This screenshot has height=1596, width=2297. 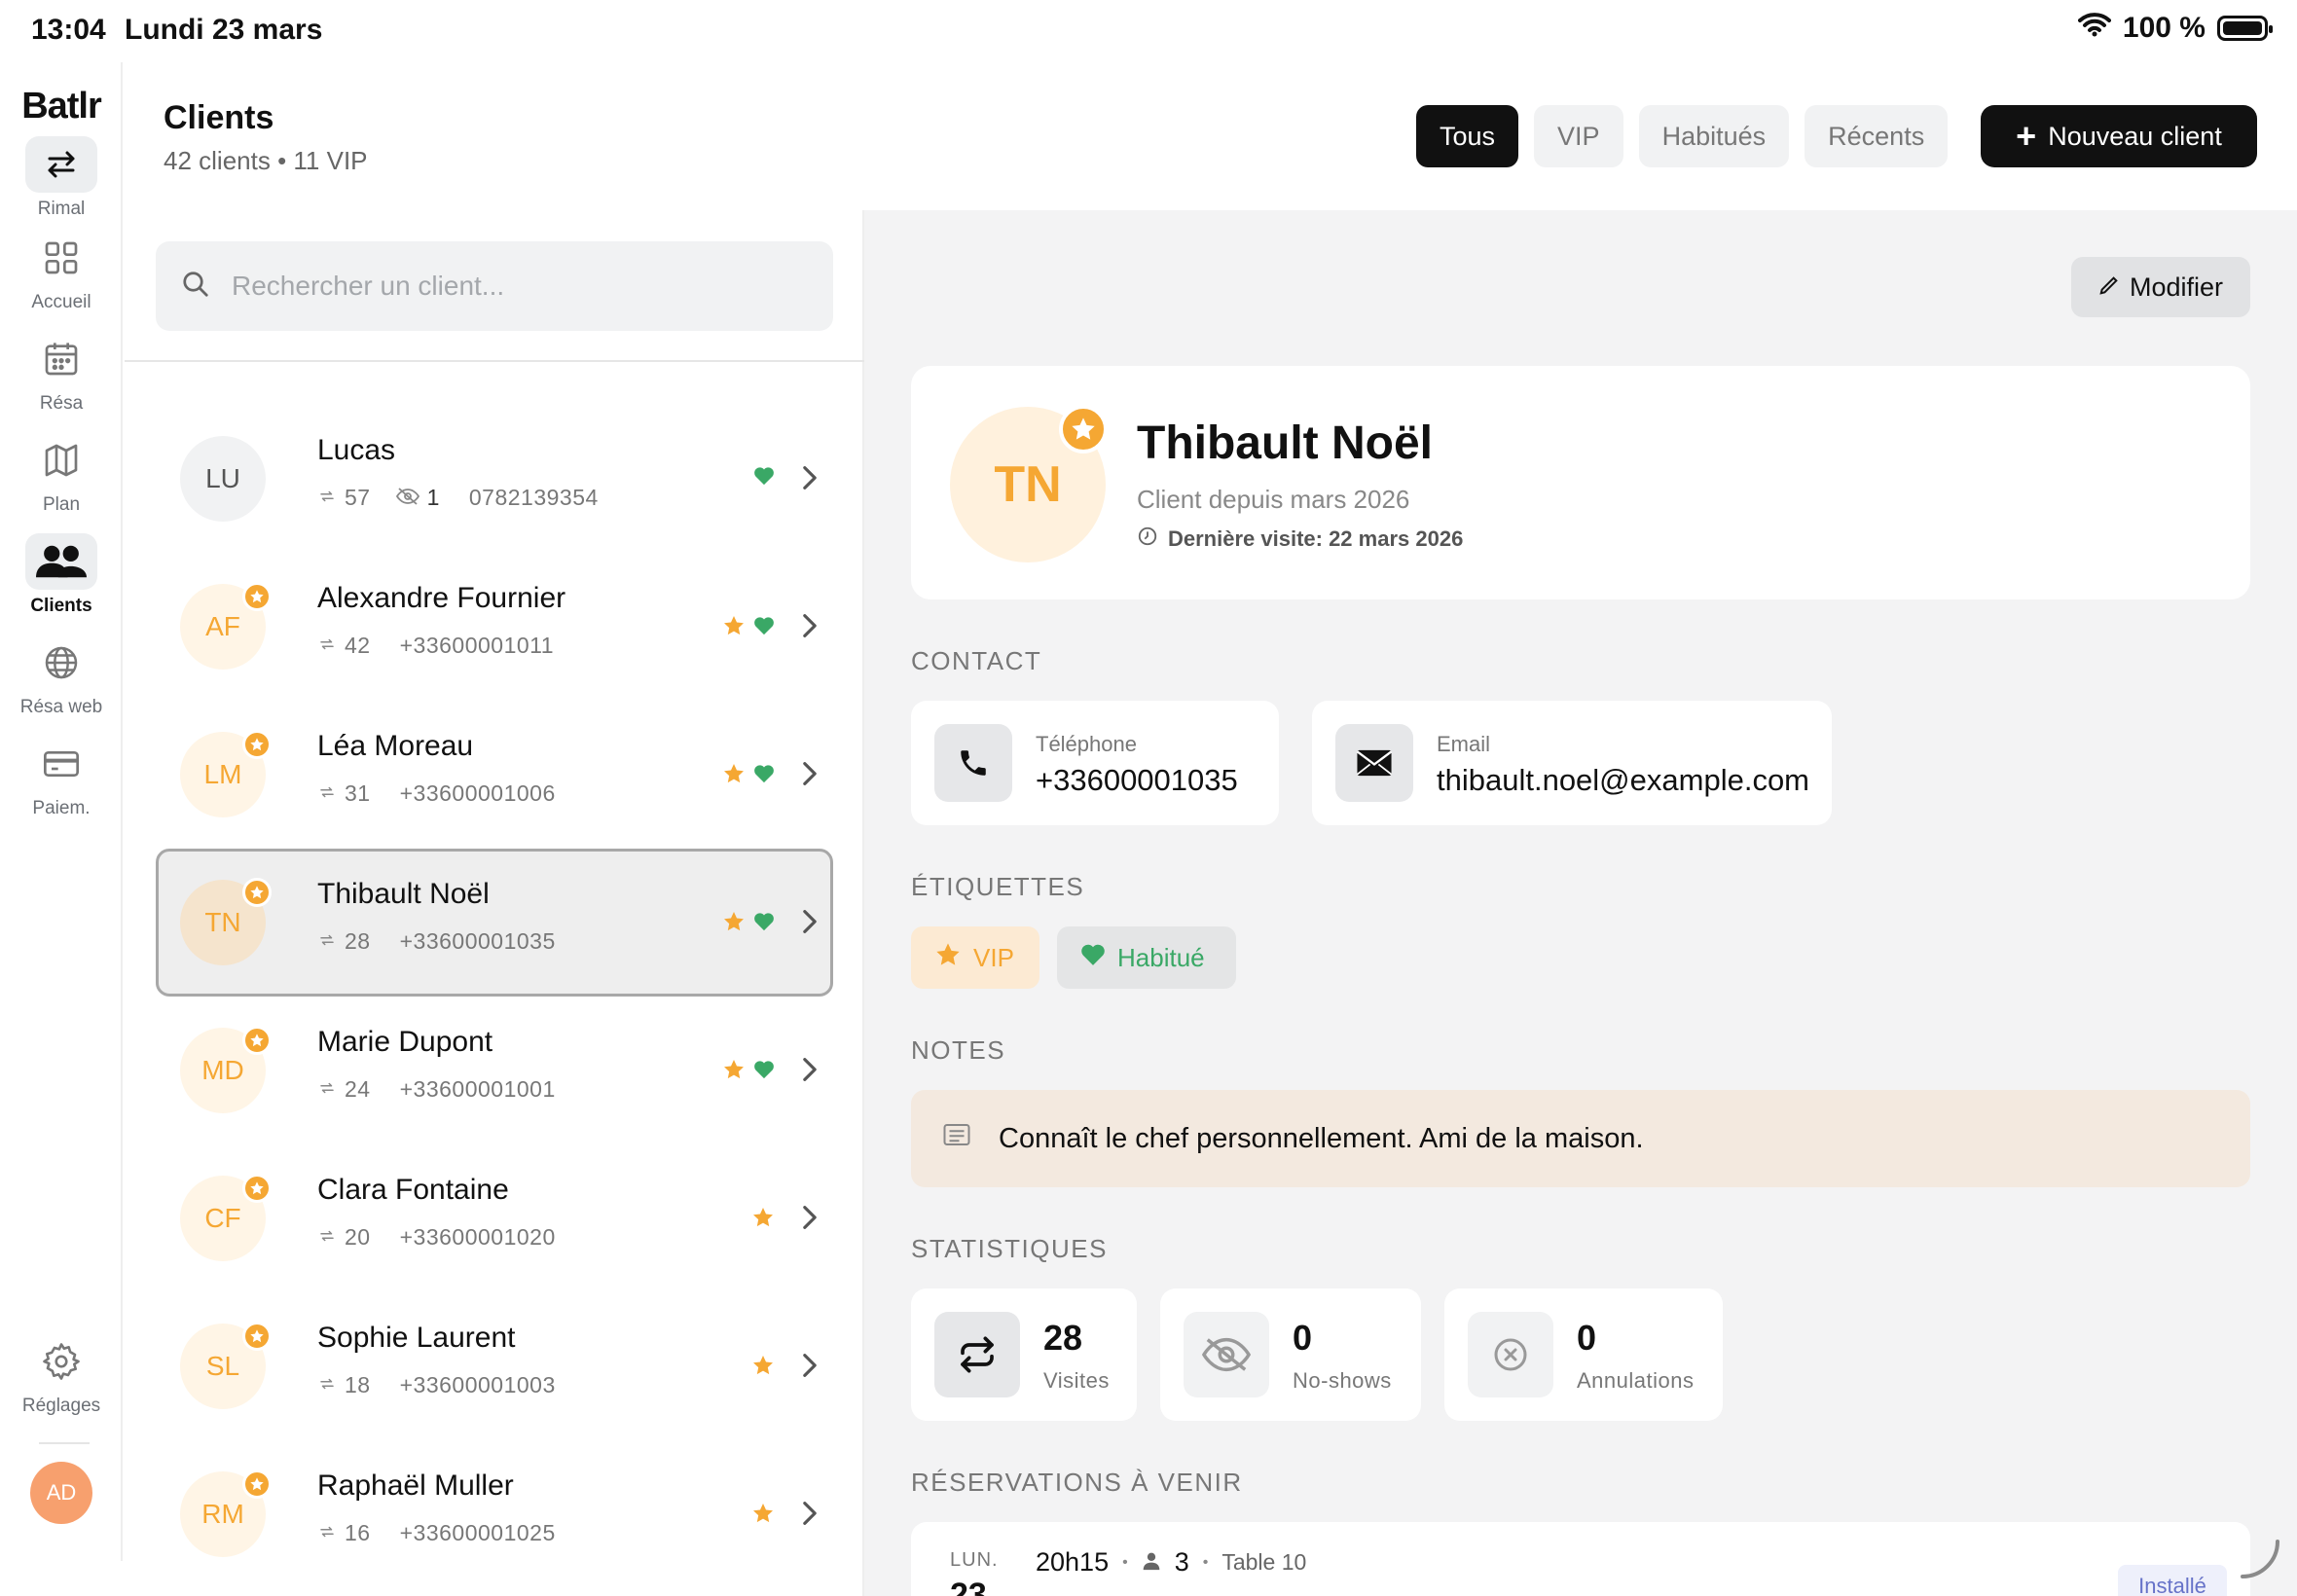 What do you see at coordinates (494, 479) in the screenshot?
I see `client-row: LU Lucas 57 1 0782139354` at bounding box center [494, 479].